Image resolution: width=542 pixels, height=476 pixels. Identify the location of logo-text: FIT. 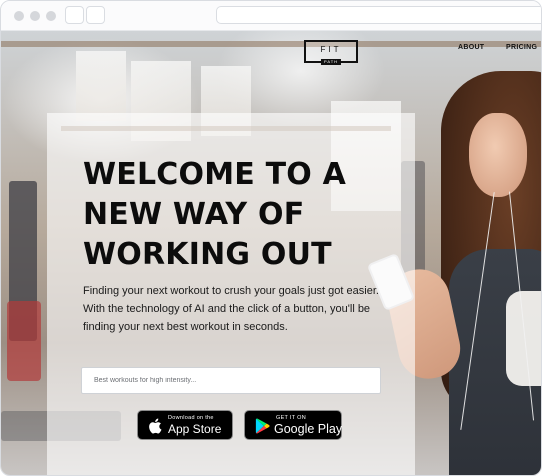
(331, 49).